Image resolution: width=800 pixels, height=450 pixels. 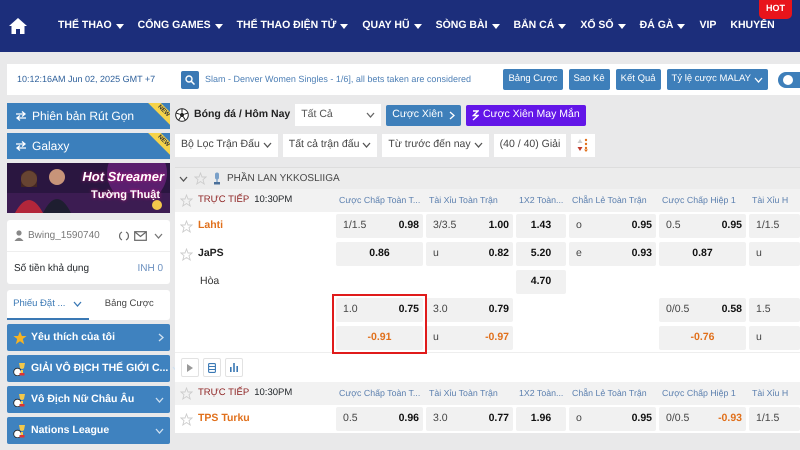 I want to click on sidebar-tab: Bảng Cược, so click(x=129, y=305).